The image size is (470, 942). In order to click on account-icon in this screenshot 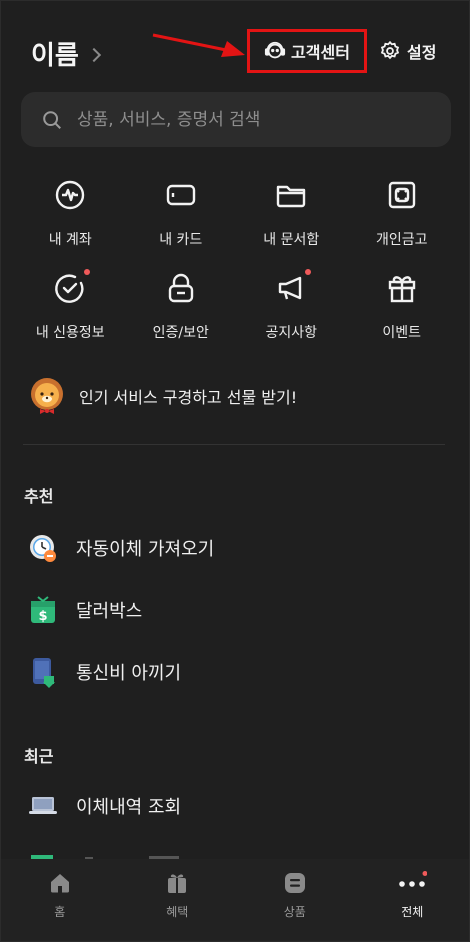, I will do `click(70, 195)`.